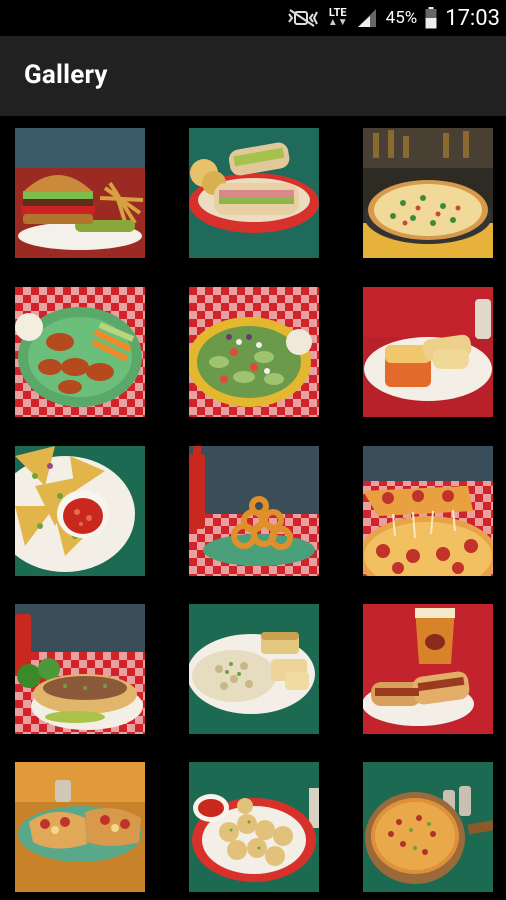 The height and width of the screenshot is (900, 506). What do you see at coordinates (367, 18) in the screenshot?
I see `signal-icon` at bounding box center [367, 18].